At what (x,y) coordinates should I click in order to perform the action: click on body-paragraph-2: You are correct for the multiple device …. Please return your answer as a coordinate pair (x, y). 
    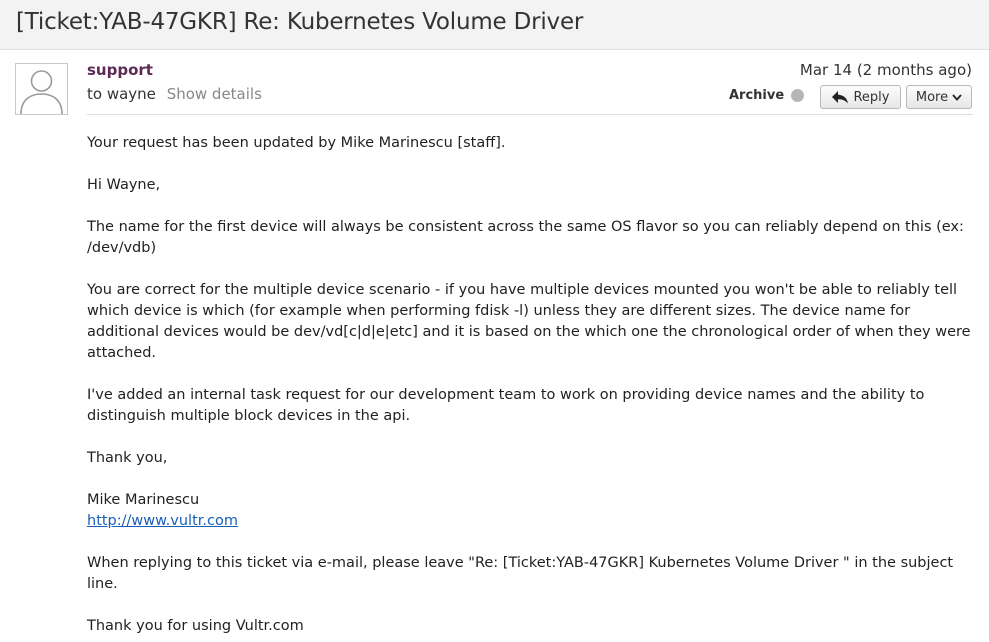
    Looking at the image, I should click on (529, 321).